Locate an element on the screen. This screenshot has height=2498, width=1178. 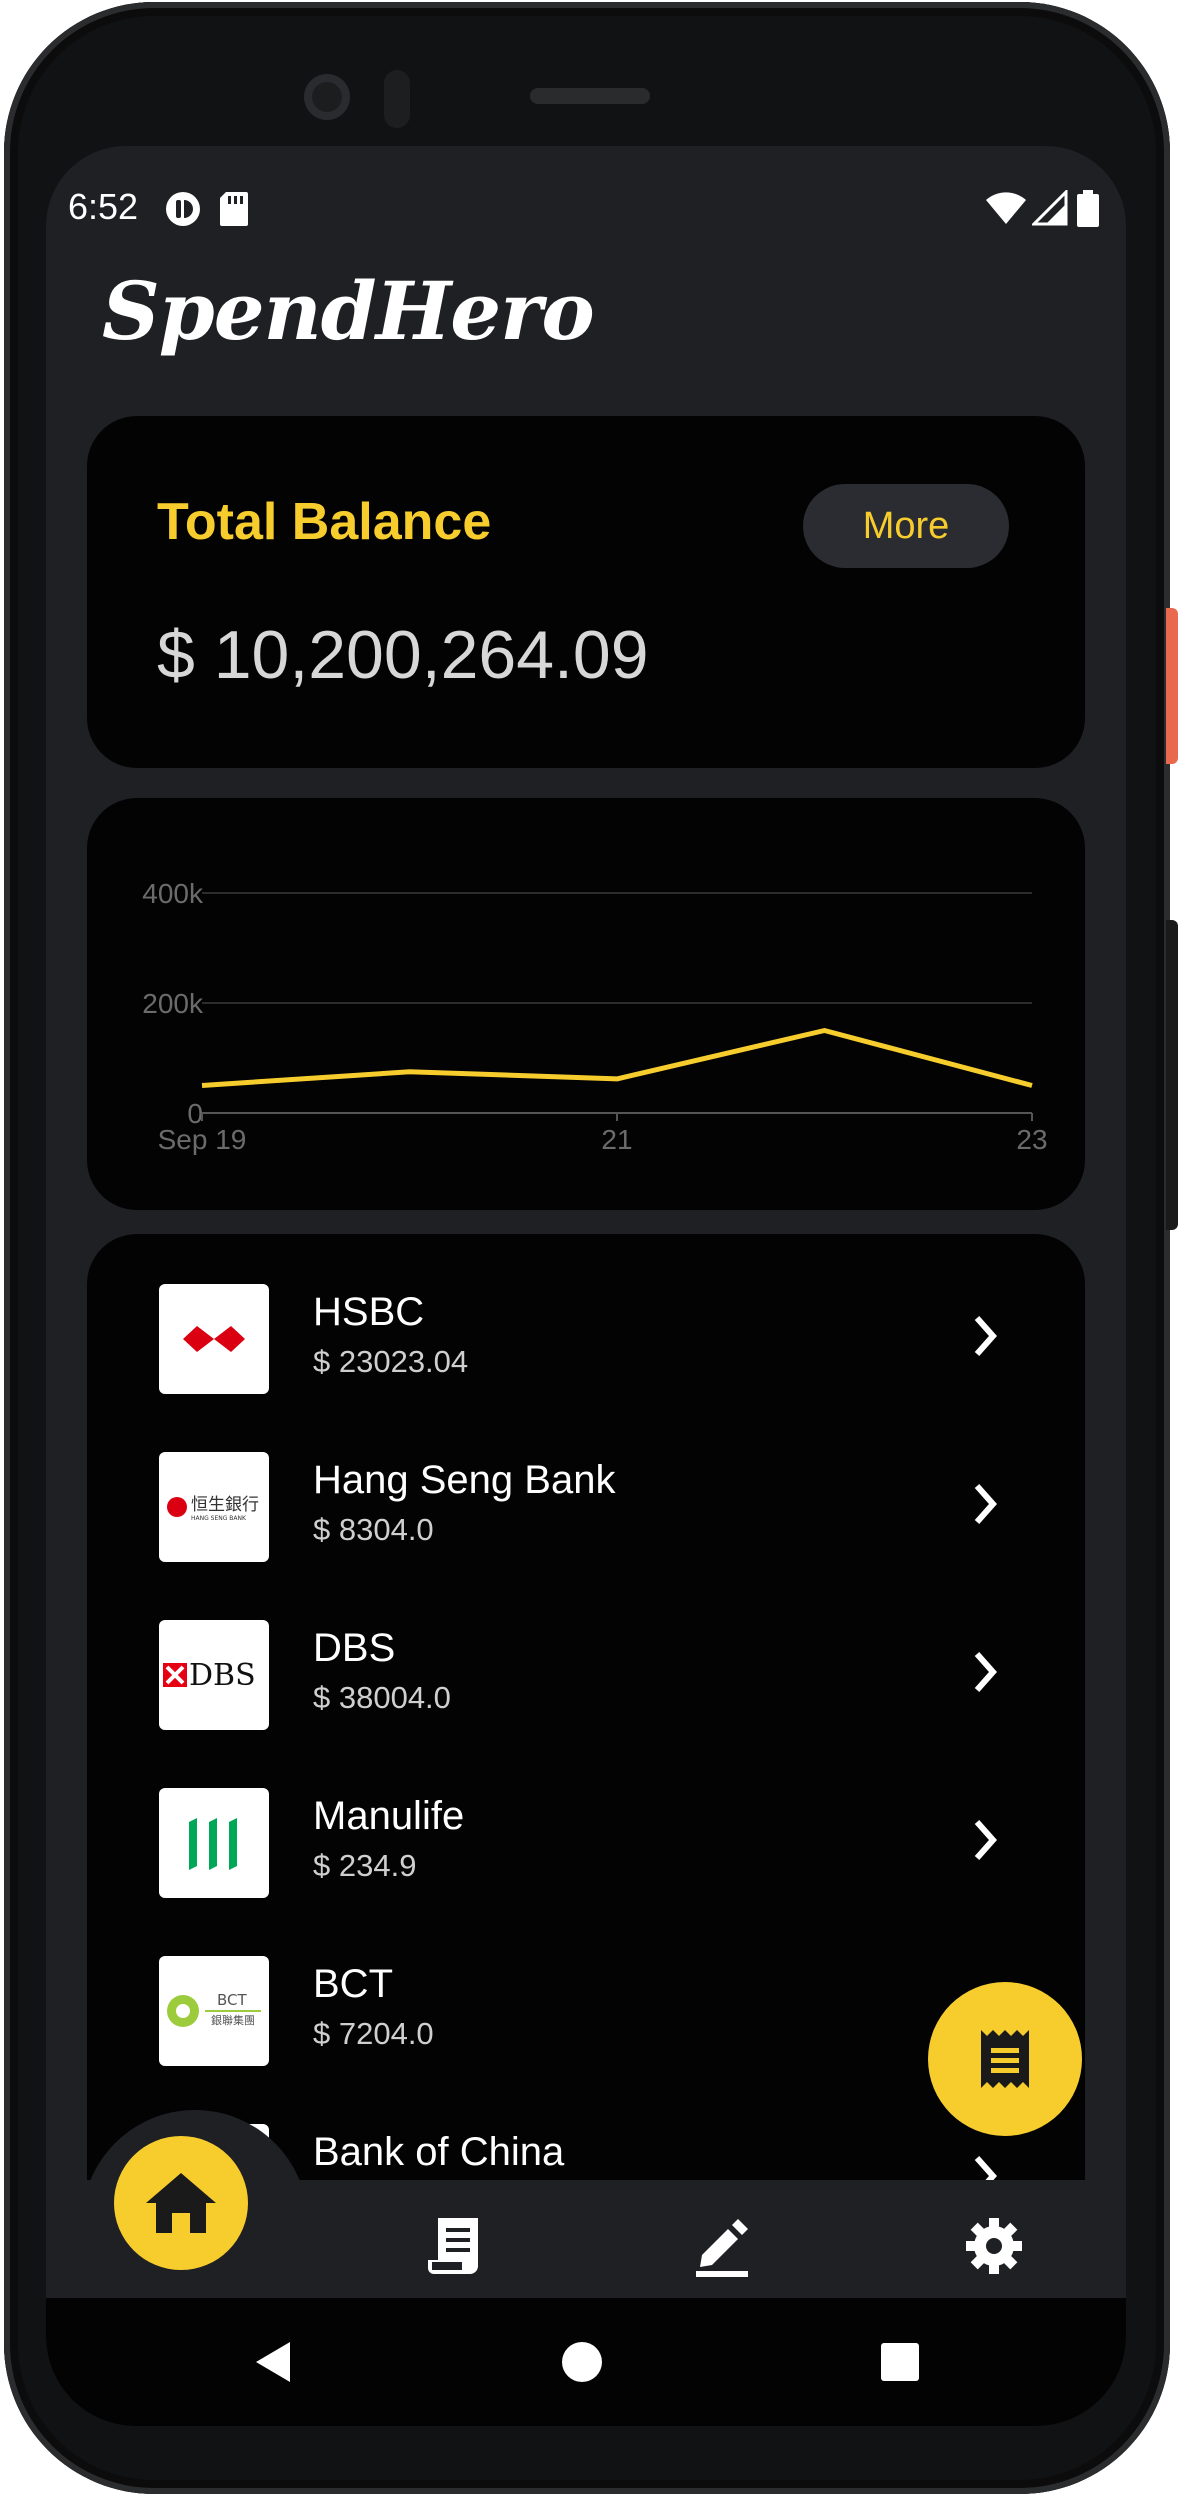
system-back-button is located at coordinates (274, 2362).